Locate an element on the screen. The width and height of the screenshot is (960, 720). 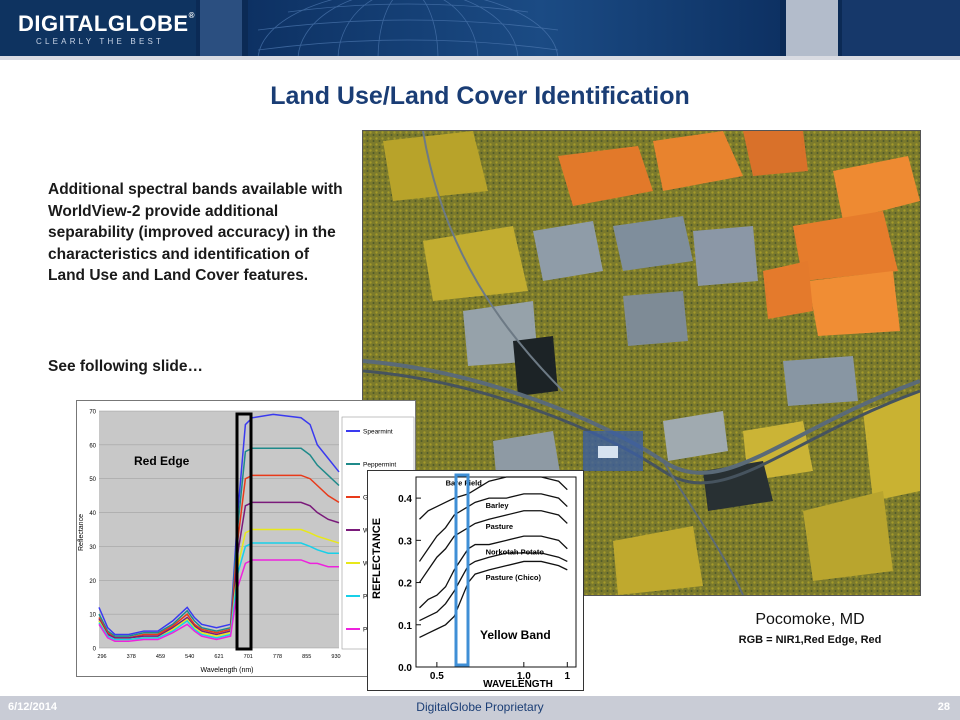
x-tick-label: 855 is located at coordinates (306, 657).